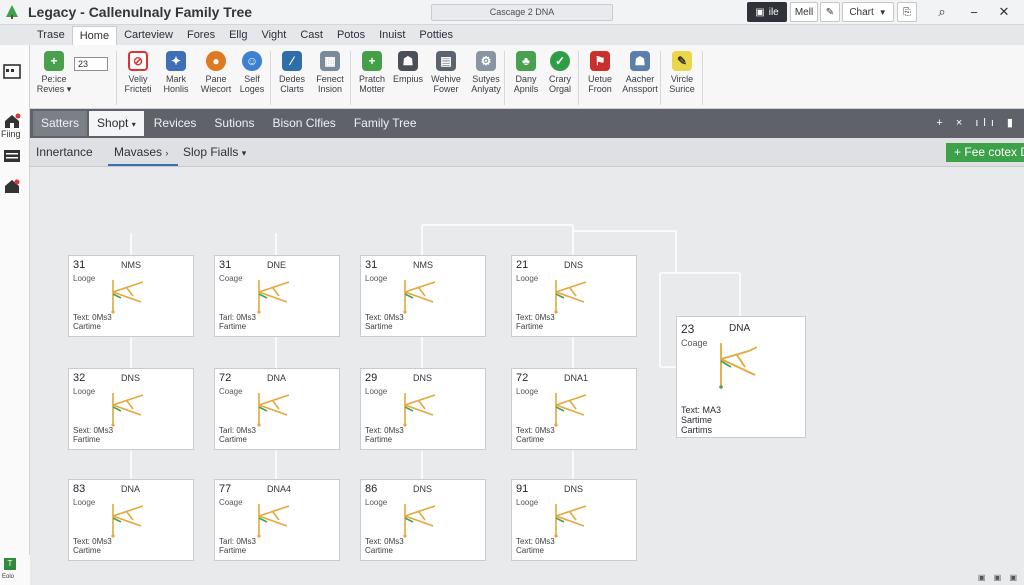  What do you see at coordinates (54, 89) in the screenshot?
I see `revies-dropdown: Revies ▾` at bounding box center [54, 89].